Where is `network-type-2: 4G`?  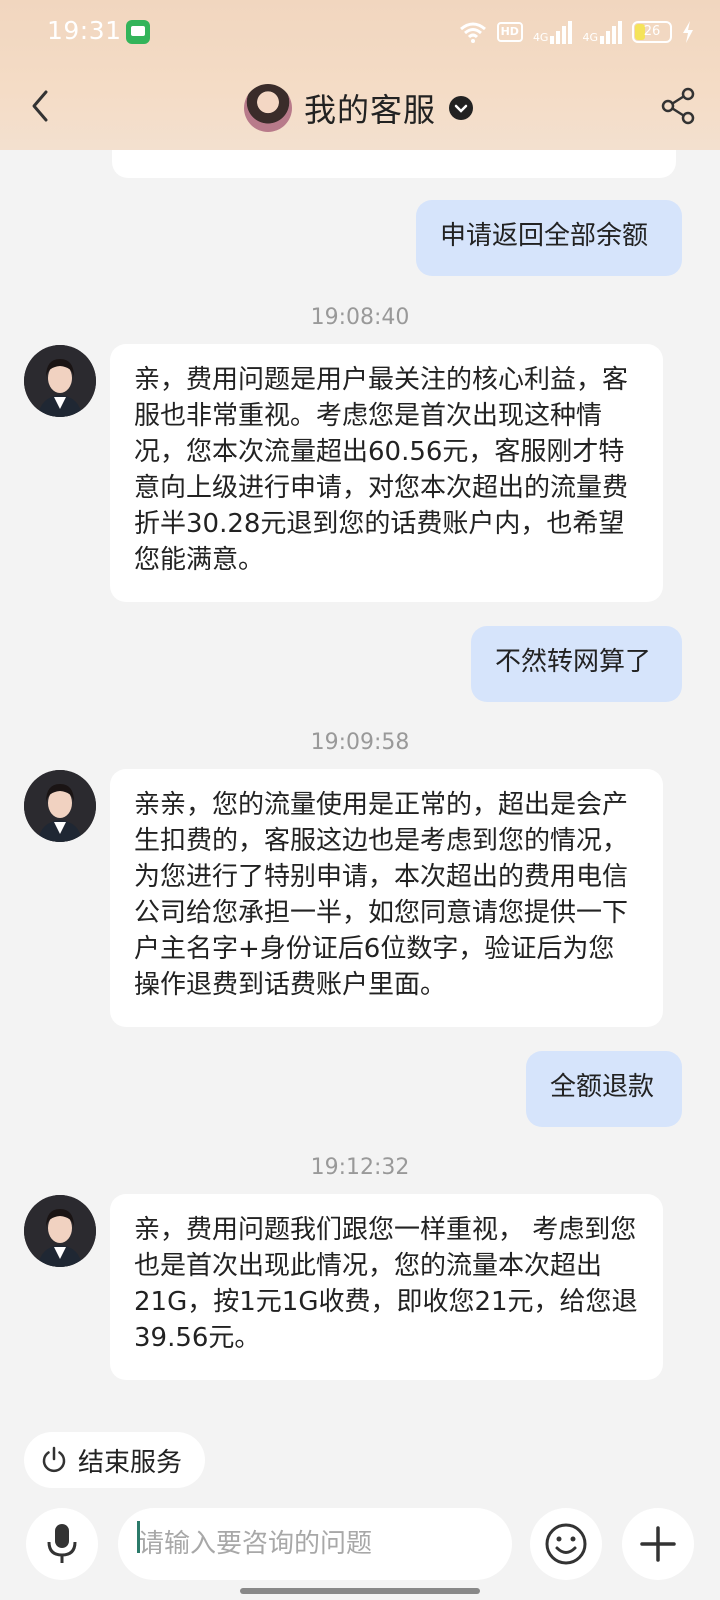
network-type-2: 4G is located at coordinates (590, 37).